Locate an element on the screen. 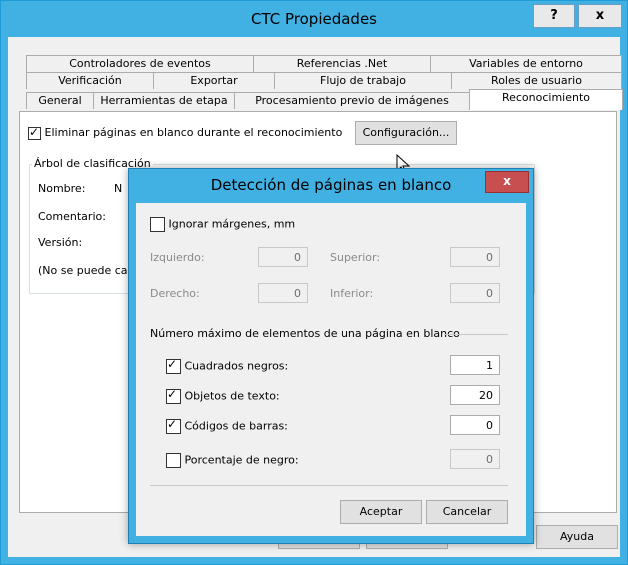 The image size is (628, 565). derecho-label: Derecho: is located at coordinates (175, 293).